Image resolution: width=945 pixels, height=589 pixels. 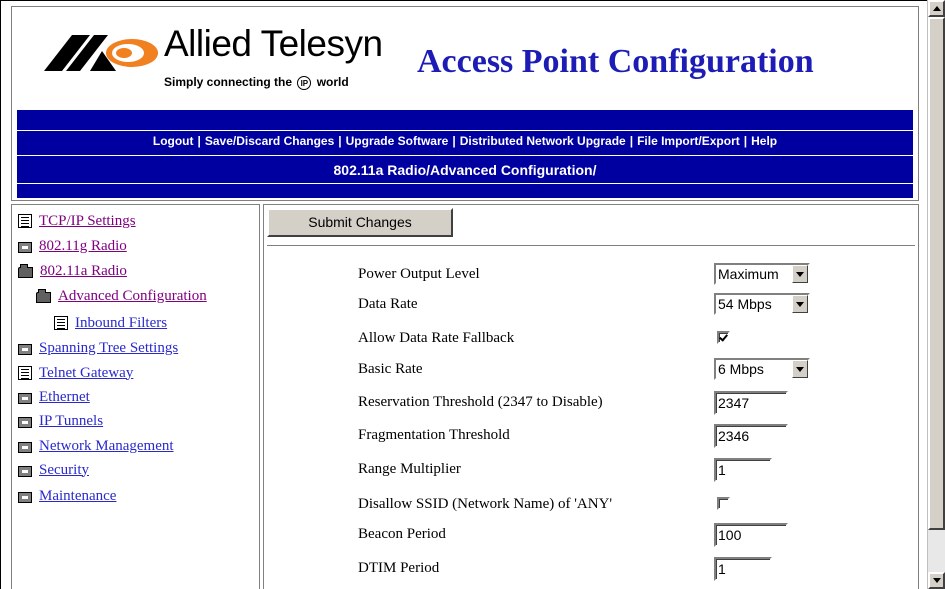 I want to click on field-row-dtim-period: DTIM Period 1, so click(x=638, y=569).